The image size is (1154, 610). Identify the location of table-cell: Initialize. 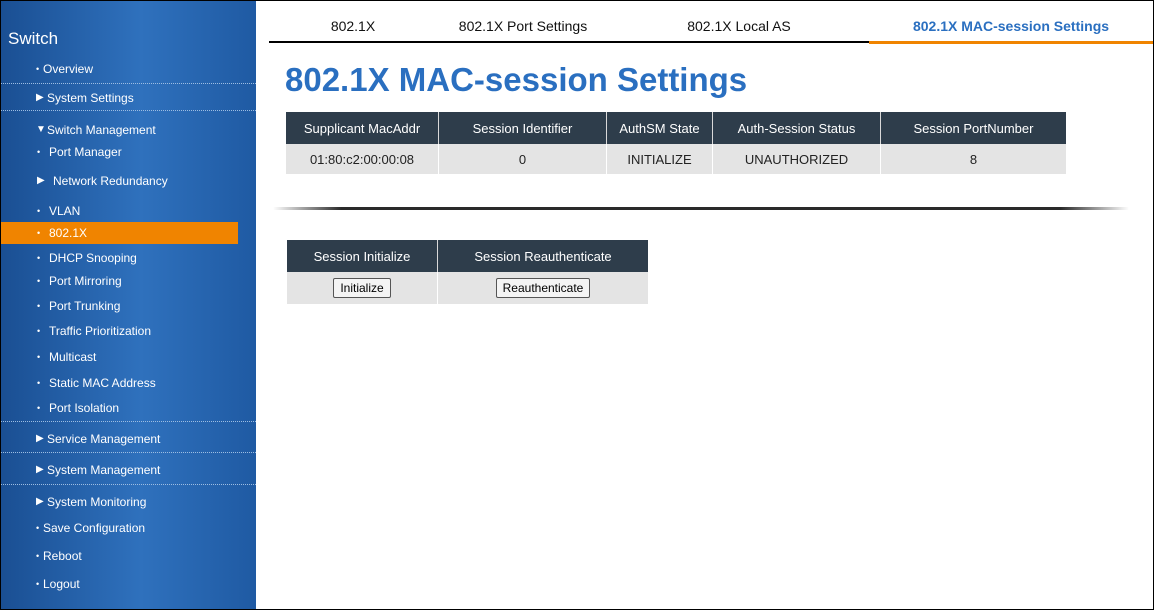
(362, 288).